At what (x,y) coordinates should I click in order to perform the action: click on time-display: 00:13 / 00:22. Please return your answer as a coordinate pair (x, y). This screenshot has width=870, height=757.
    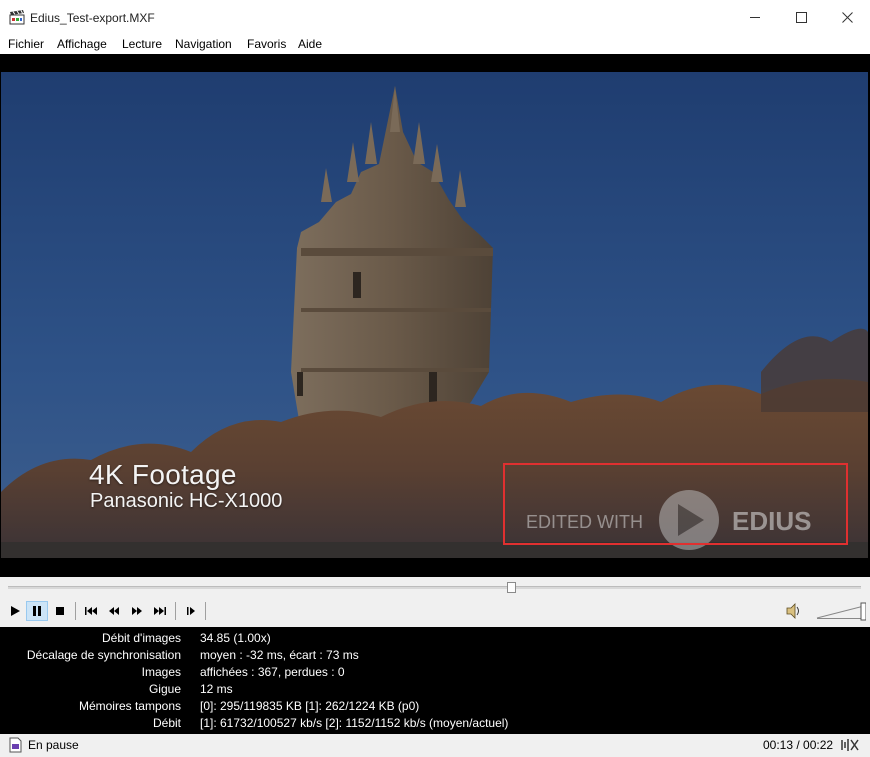
    Looking at the image, I should click on (798, 745).